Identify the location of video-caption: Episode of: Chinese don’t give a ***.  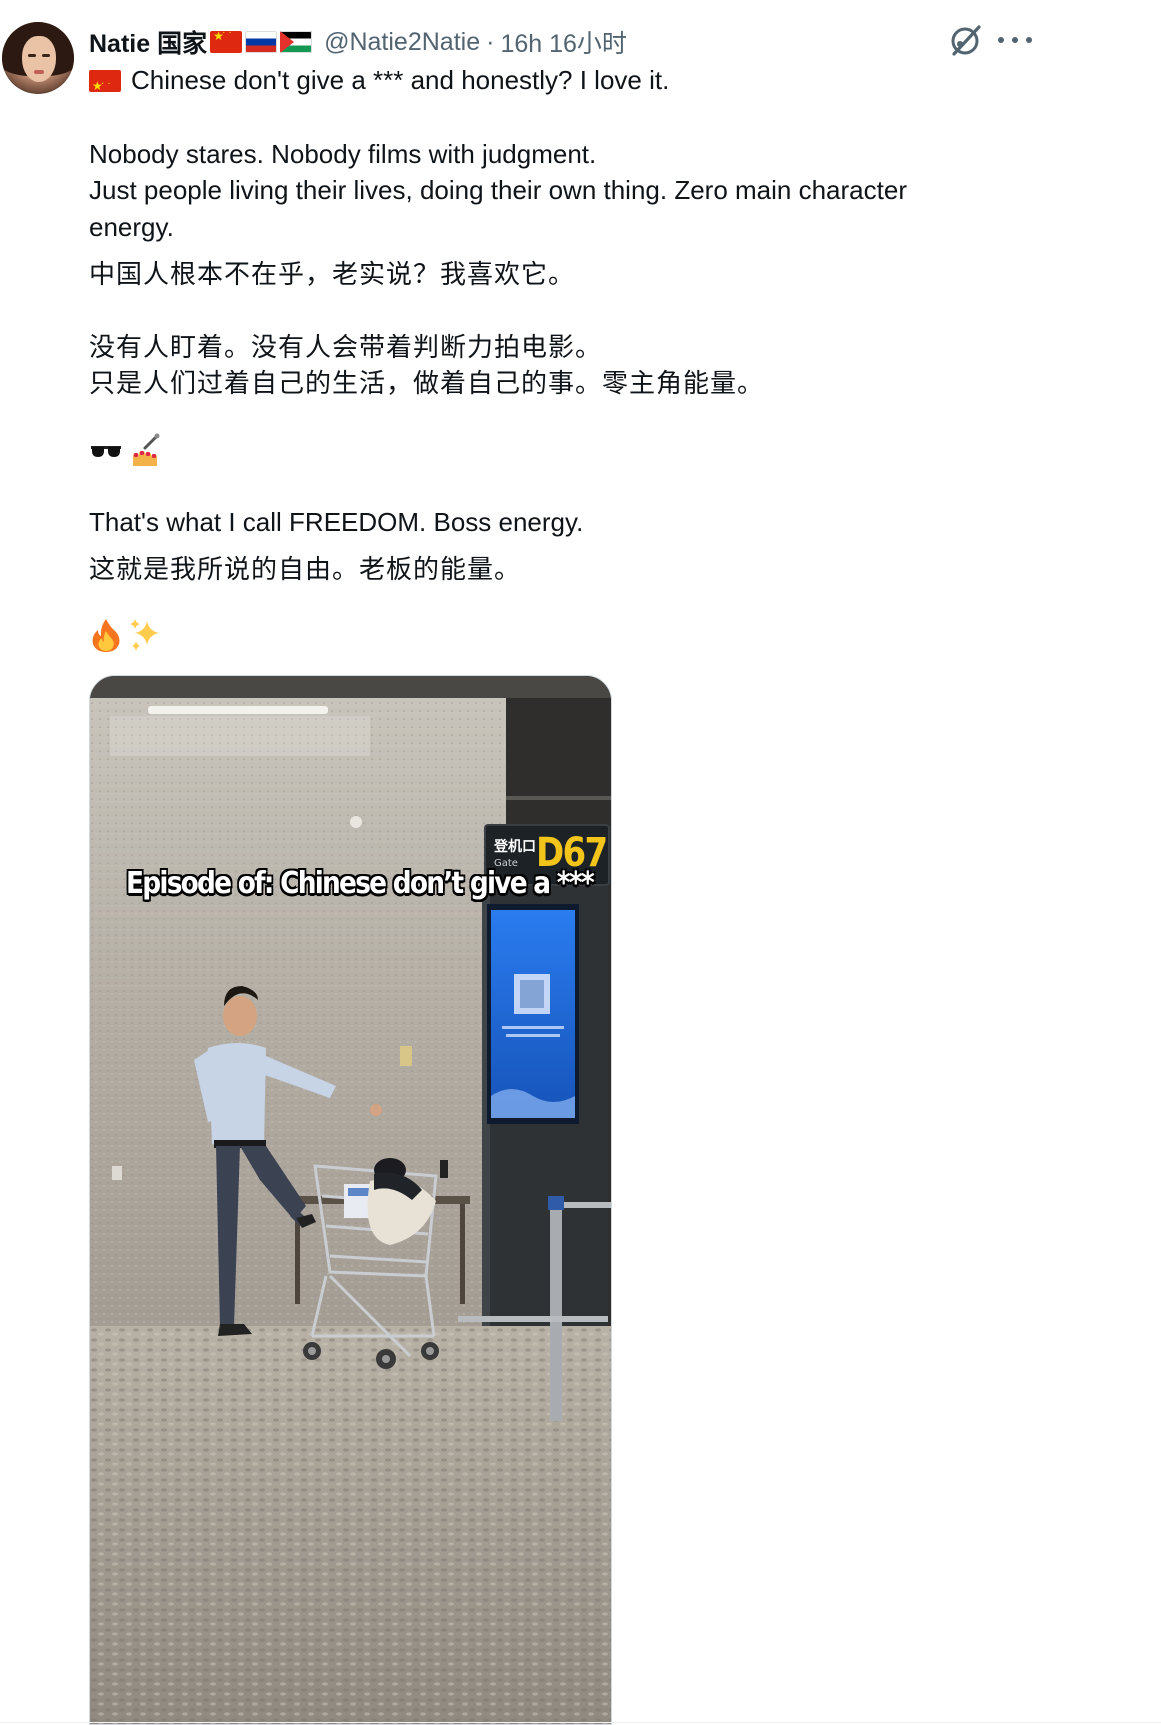
(360, 883).